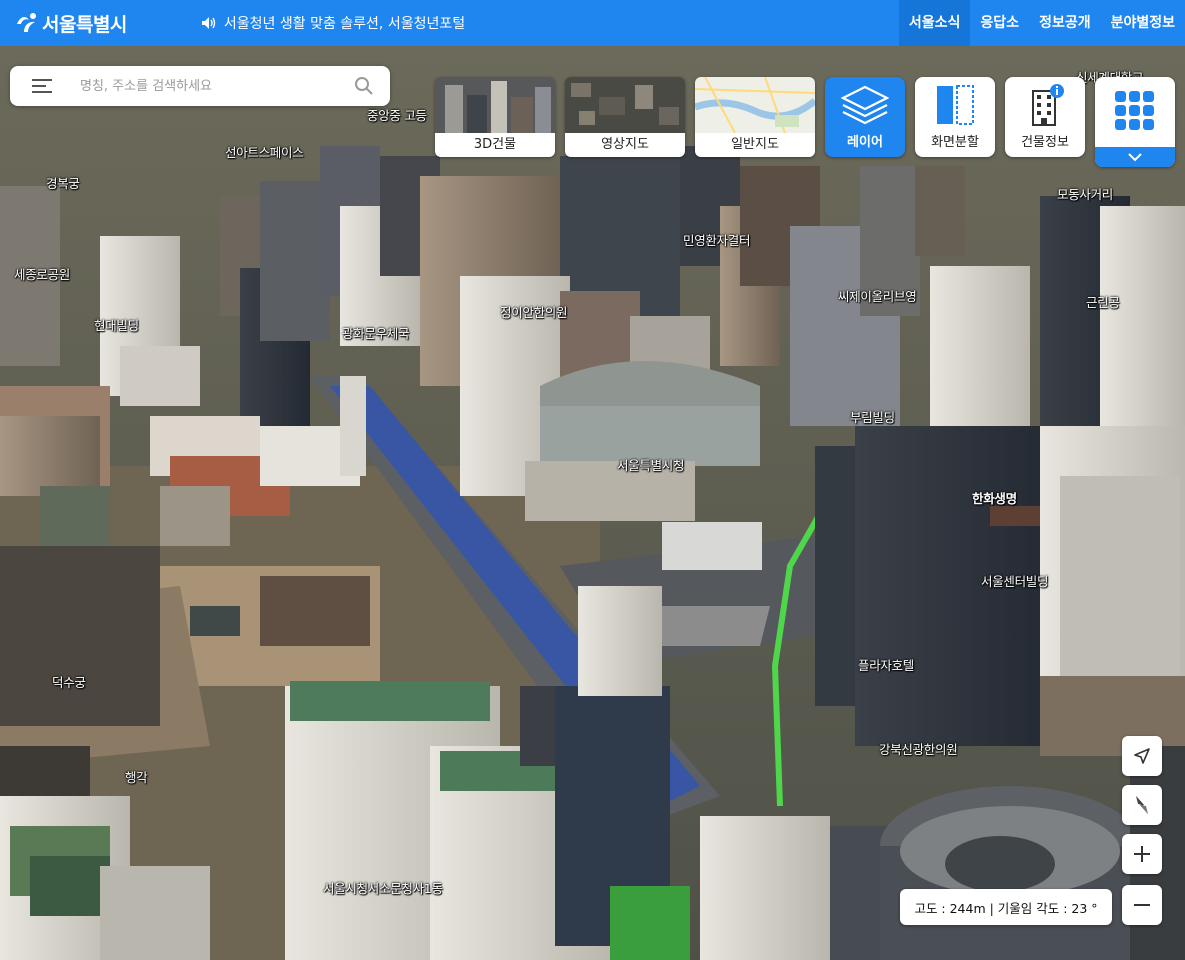  What do you see at coordinates (651, 465) in the screenshot?
I see `map-label: 서울특별시청` at bounding box center [651, 465].